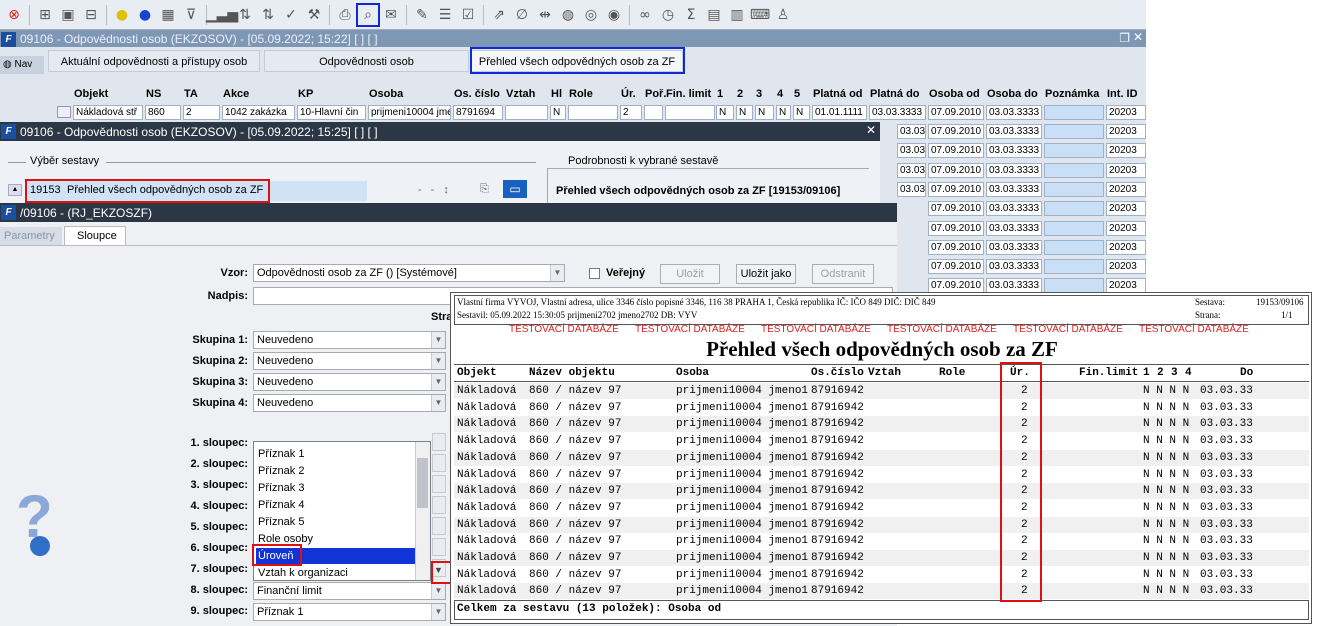 This screenshot has height=626, width=1318. I want to click on scroll-up-icon, so click(64, 112).